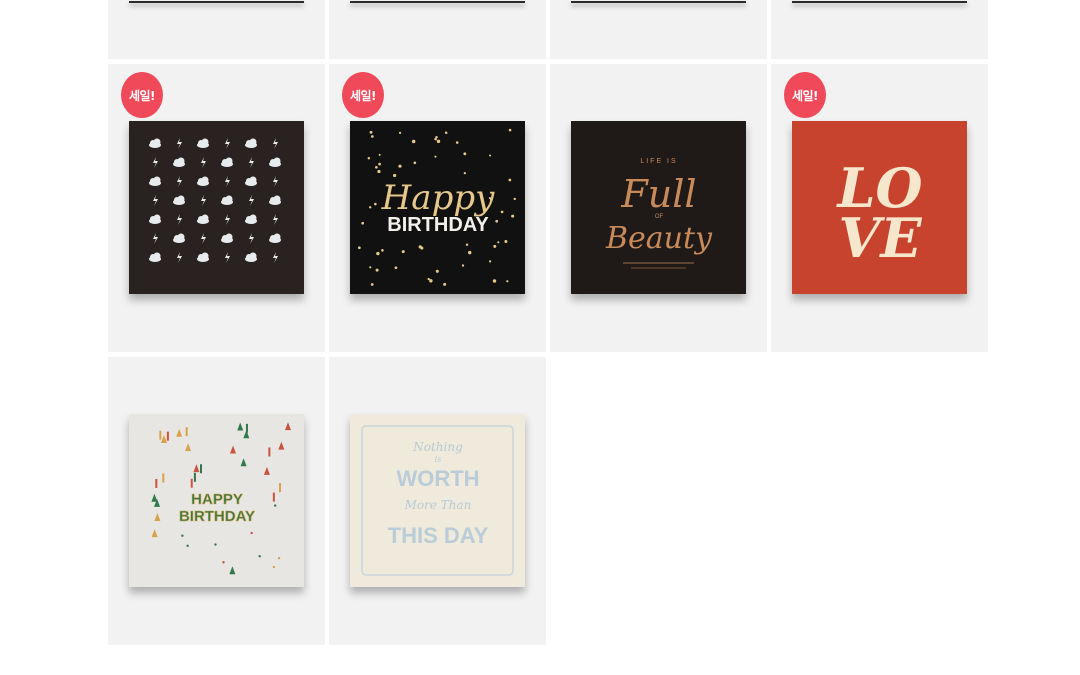 The image size is (1080, 675). I want to click on card-text-birthday: BIRTHDAY, so click(438, 225).